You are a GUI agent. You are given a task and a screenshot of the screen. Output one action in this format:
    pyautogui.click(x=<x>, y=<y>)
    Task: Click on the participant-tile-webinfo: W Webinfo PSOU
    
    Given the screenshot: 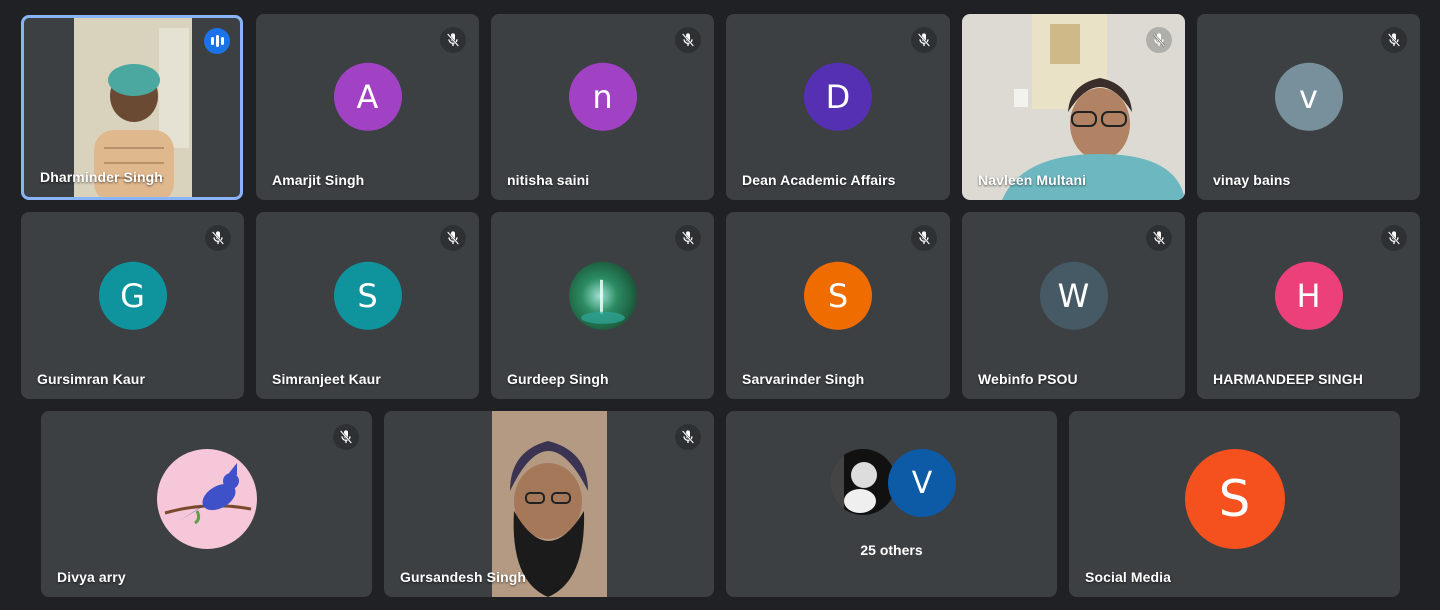 What is the action you would take?
    pyautogui.click(x=1073, y=305)
    